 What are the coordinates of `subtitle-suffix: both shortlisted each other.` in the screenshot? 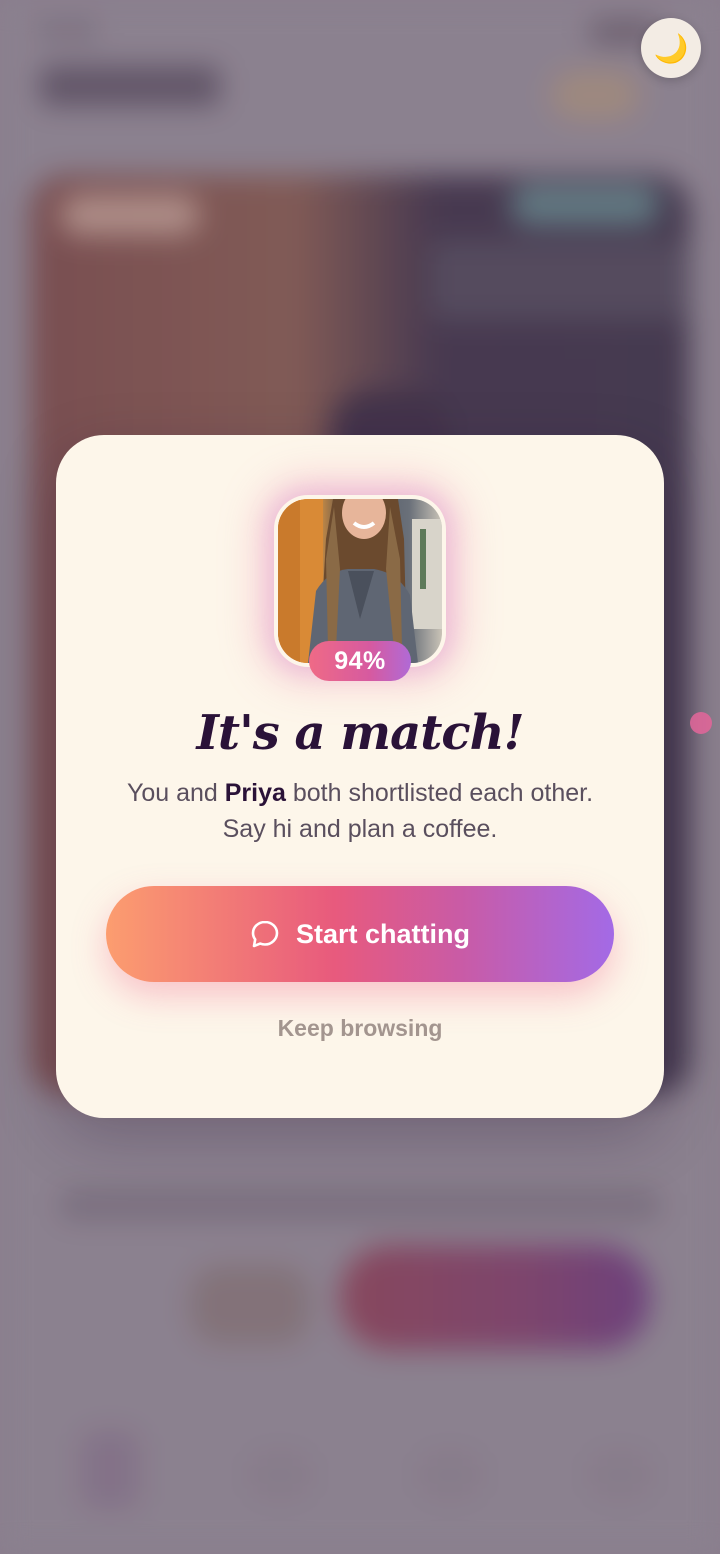 It's located at (439, 793).